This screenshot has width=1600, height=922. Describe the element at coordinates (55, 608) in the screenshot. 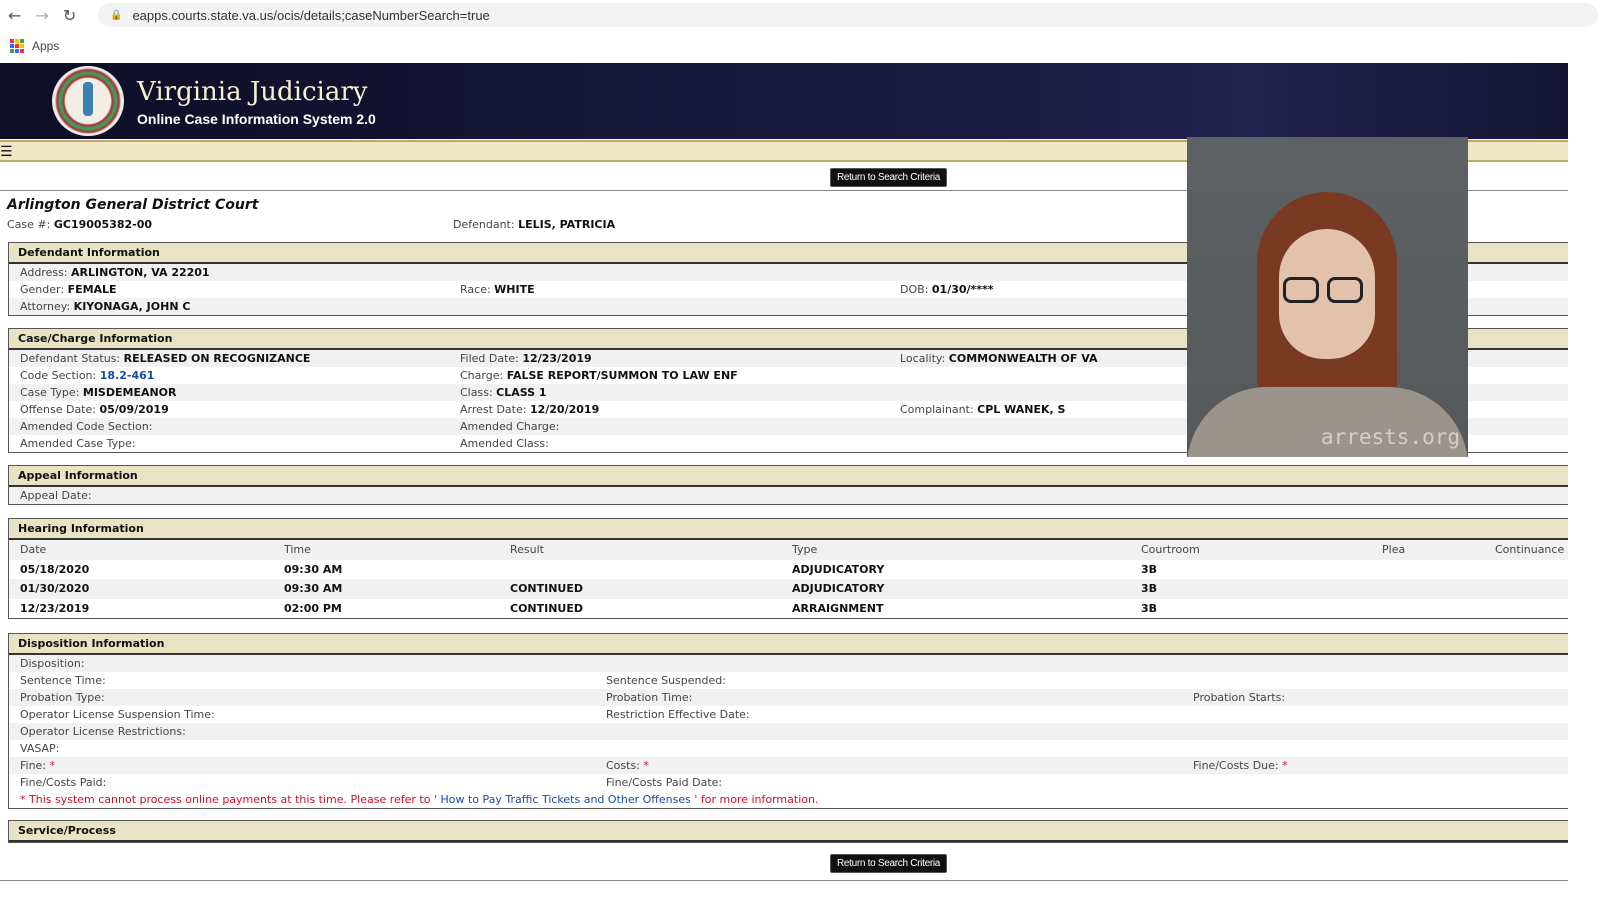

I see `hearing-cell: 12/23/2019` at that location.